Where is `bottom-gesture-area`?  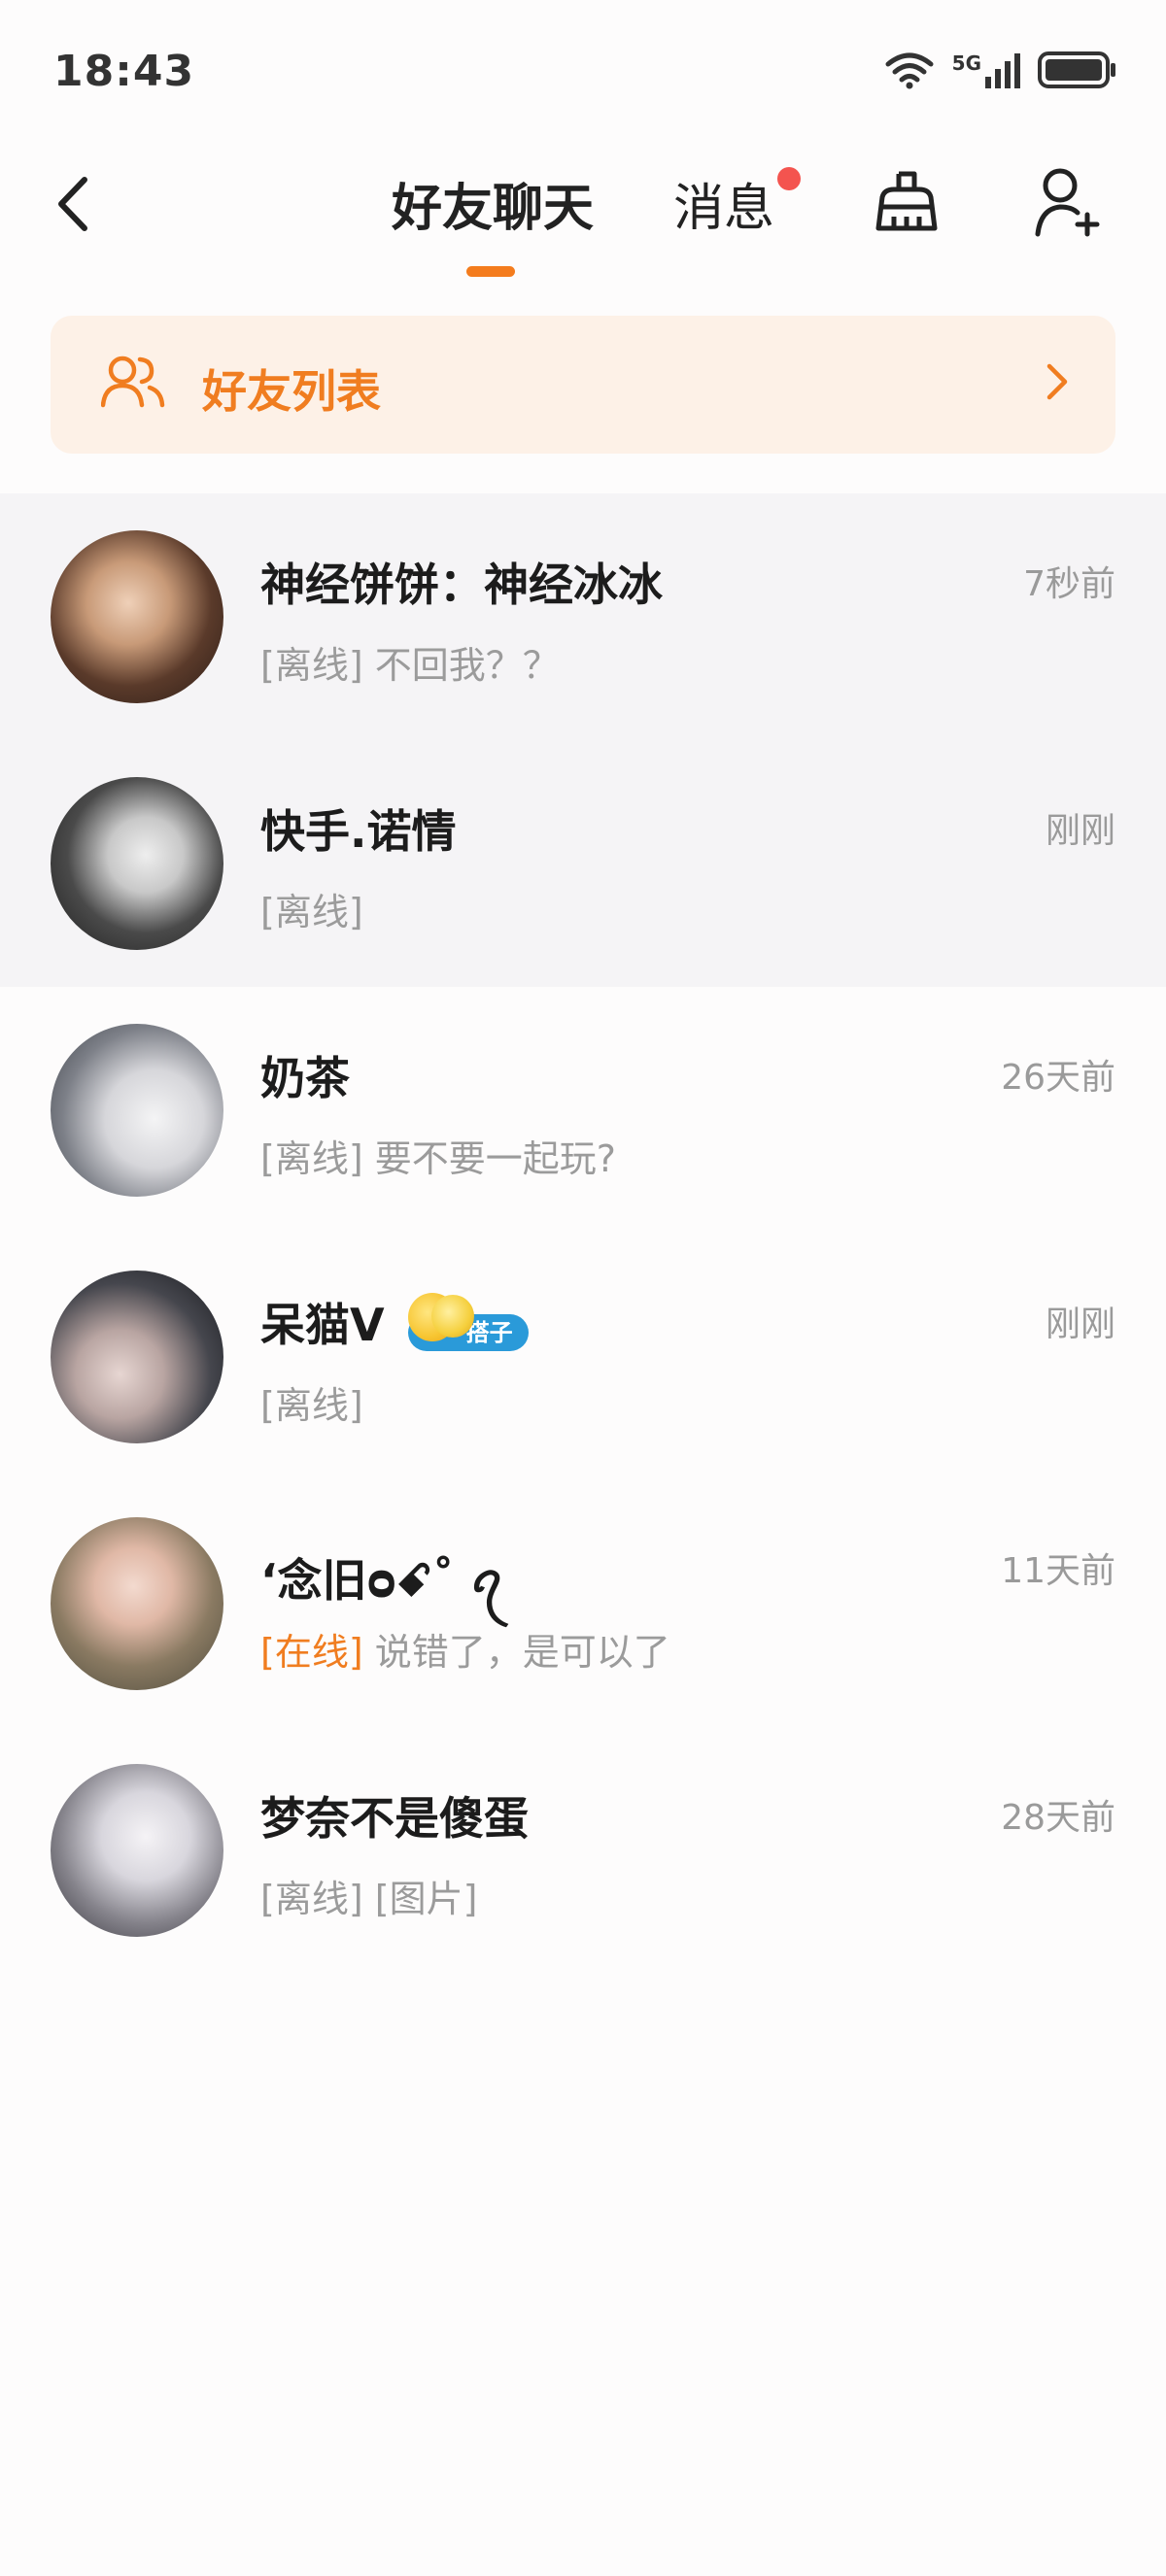
bottom-gesture-area is located at coordinates (583, 2560).